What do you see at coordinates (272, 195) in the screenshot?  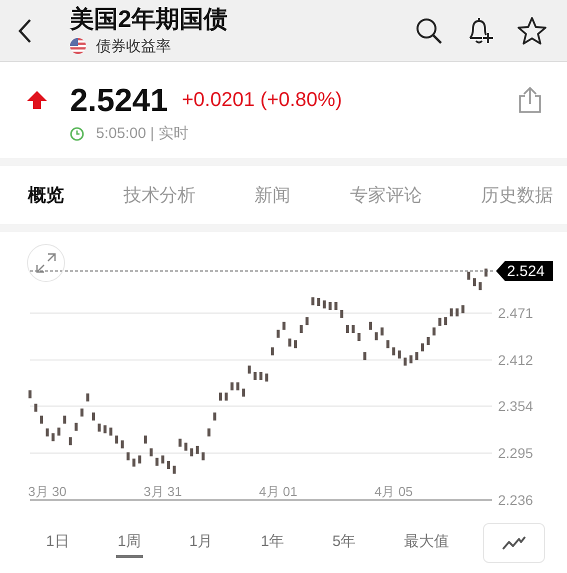 I see `tab: 新闻` at bounding box center [272, 195].